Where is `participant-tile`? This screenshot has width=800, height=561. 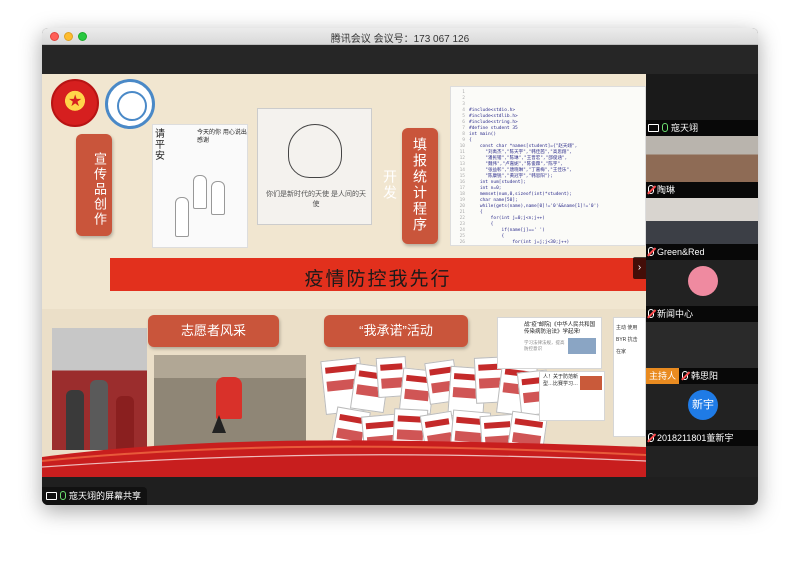
participant-tile is located at coordinates (702, 461).